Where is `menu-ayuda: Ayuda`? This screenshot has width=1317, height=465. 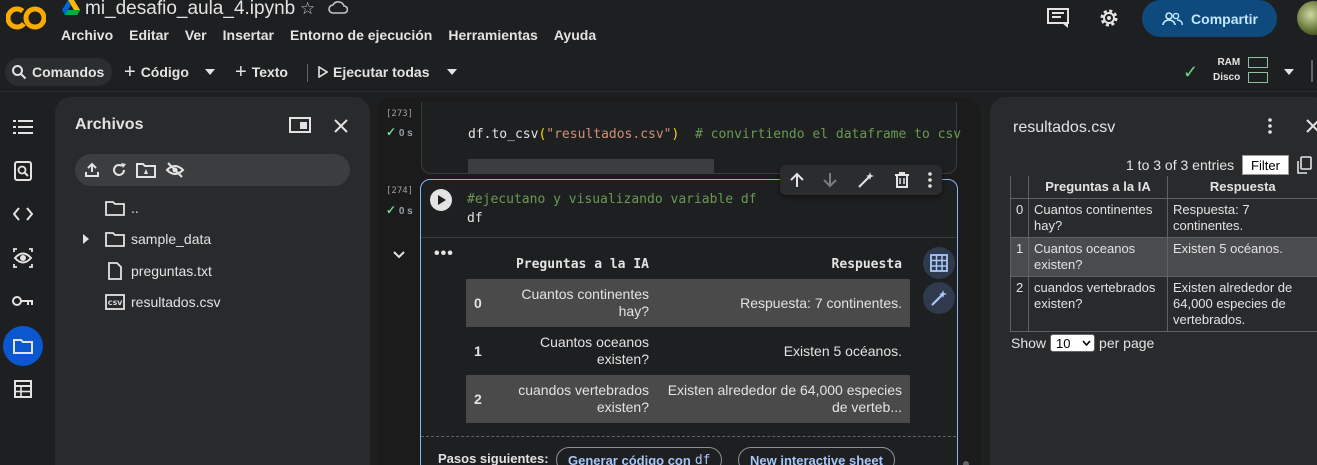 menu-ayuda: Ayuda is located at coordinates (575, 35).